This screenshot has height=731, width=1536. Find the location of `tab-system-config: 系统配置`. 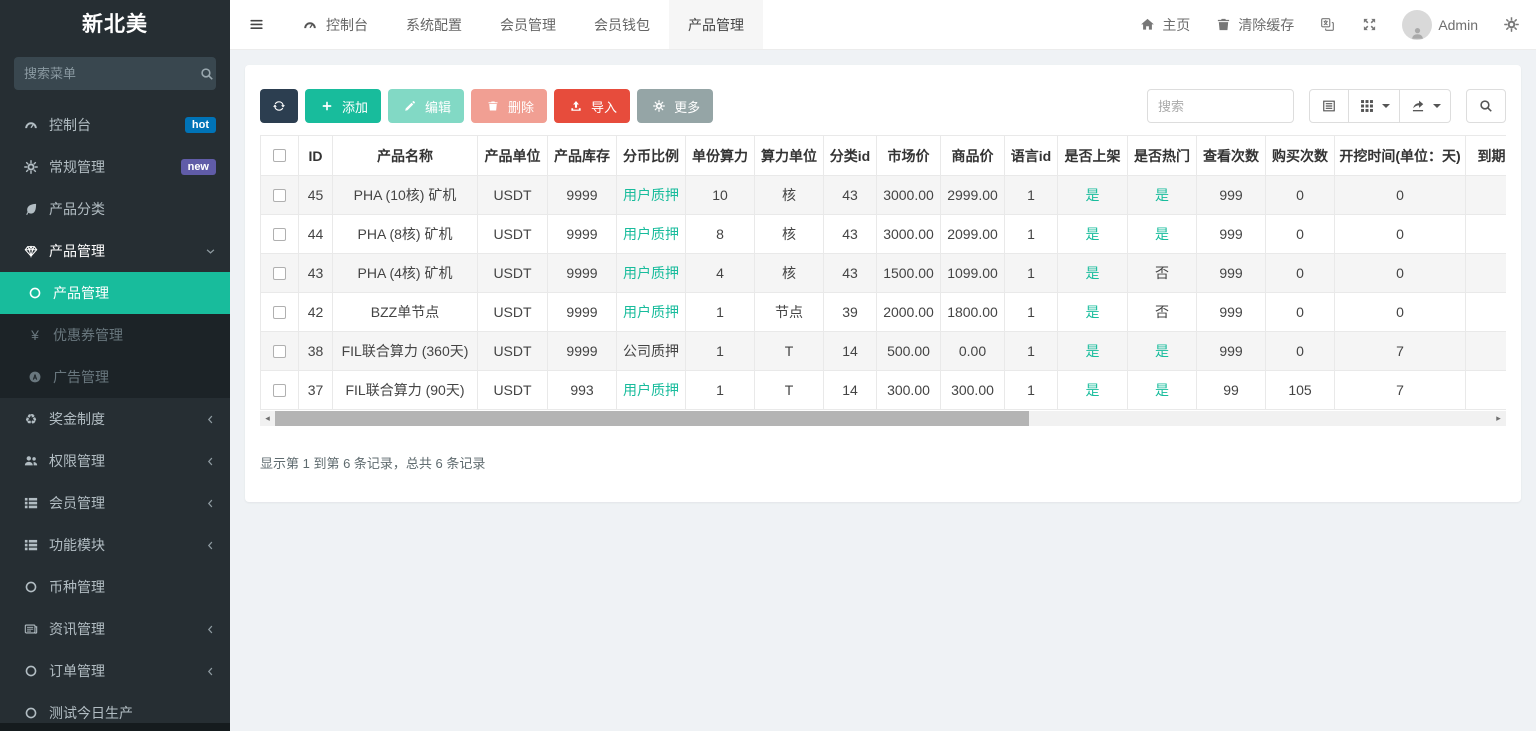

tab-system-config: 系统配置 is located at coordinates (434, 24).